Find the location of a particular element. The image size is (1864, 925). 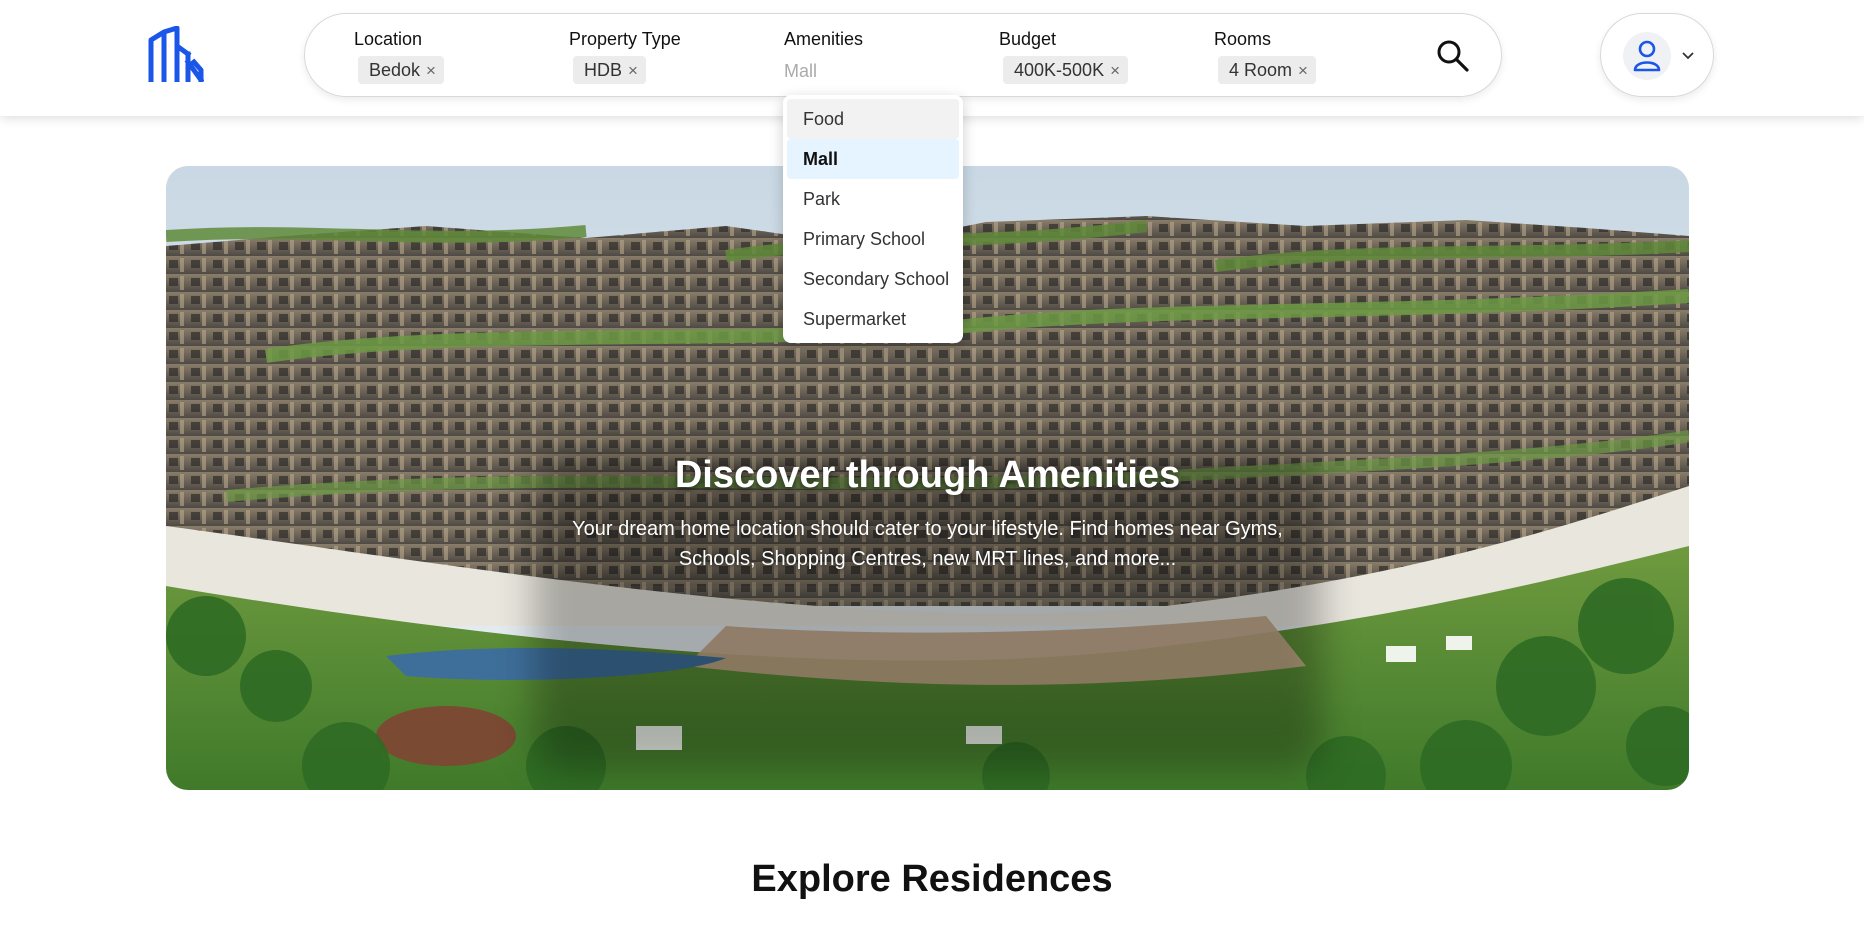

remove-budget-icon: × is located at coordinates (1115, 70).